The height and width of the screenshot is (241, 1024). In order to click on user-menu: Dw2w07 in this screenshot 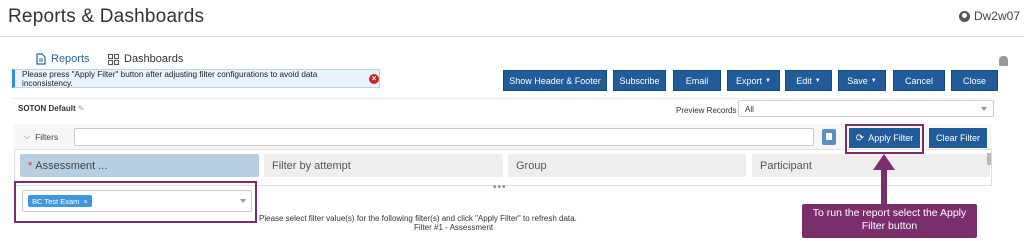, I will do `click(989, 16)`.